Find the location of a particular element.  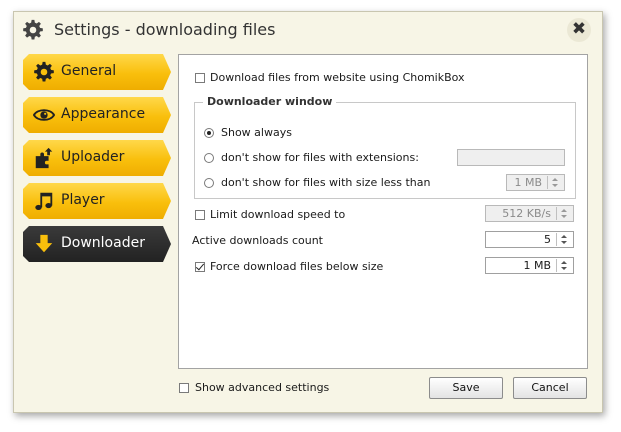

active-downloads-label: Active downloads count is located at coordinates (257, 240).